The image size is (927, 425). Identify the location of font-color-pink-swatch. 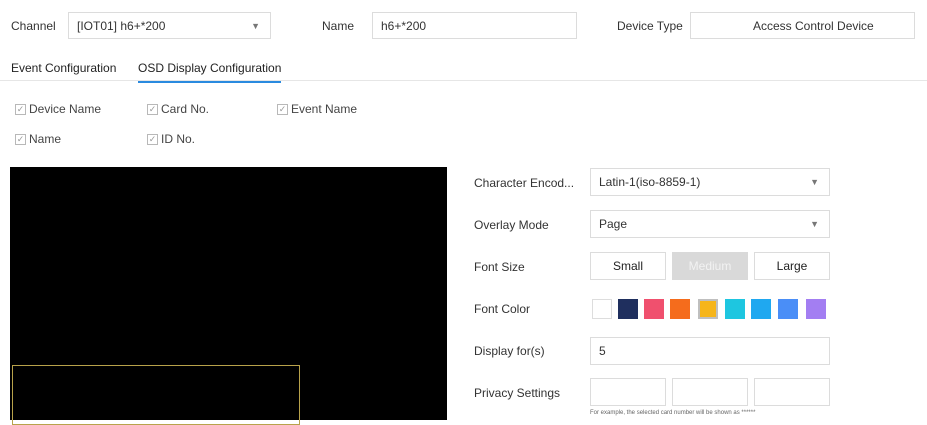
(654, 309).